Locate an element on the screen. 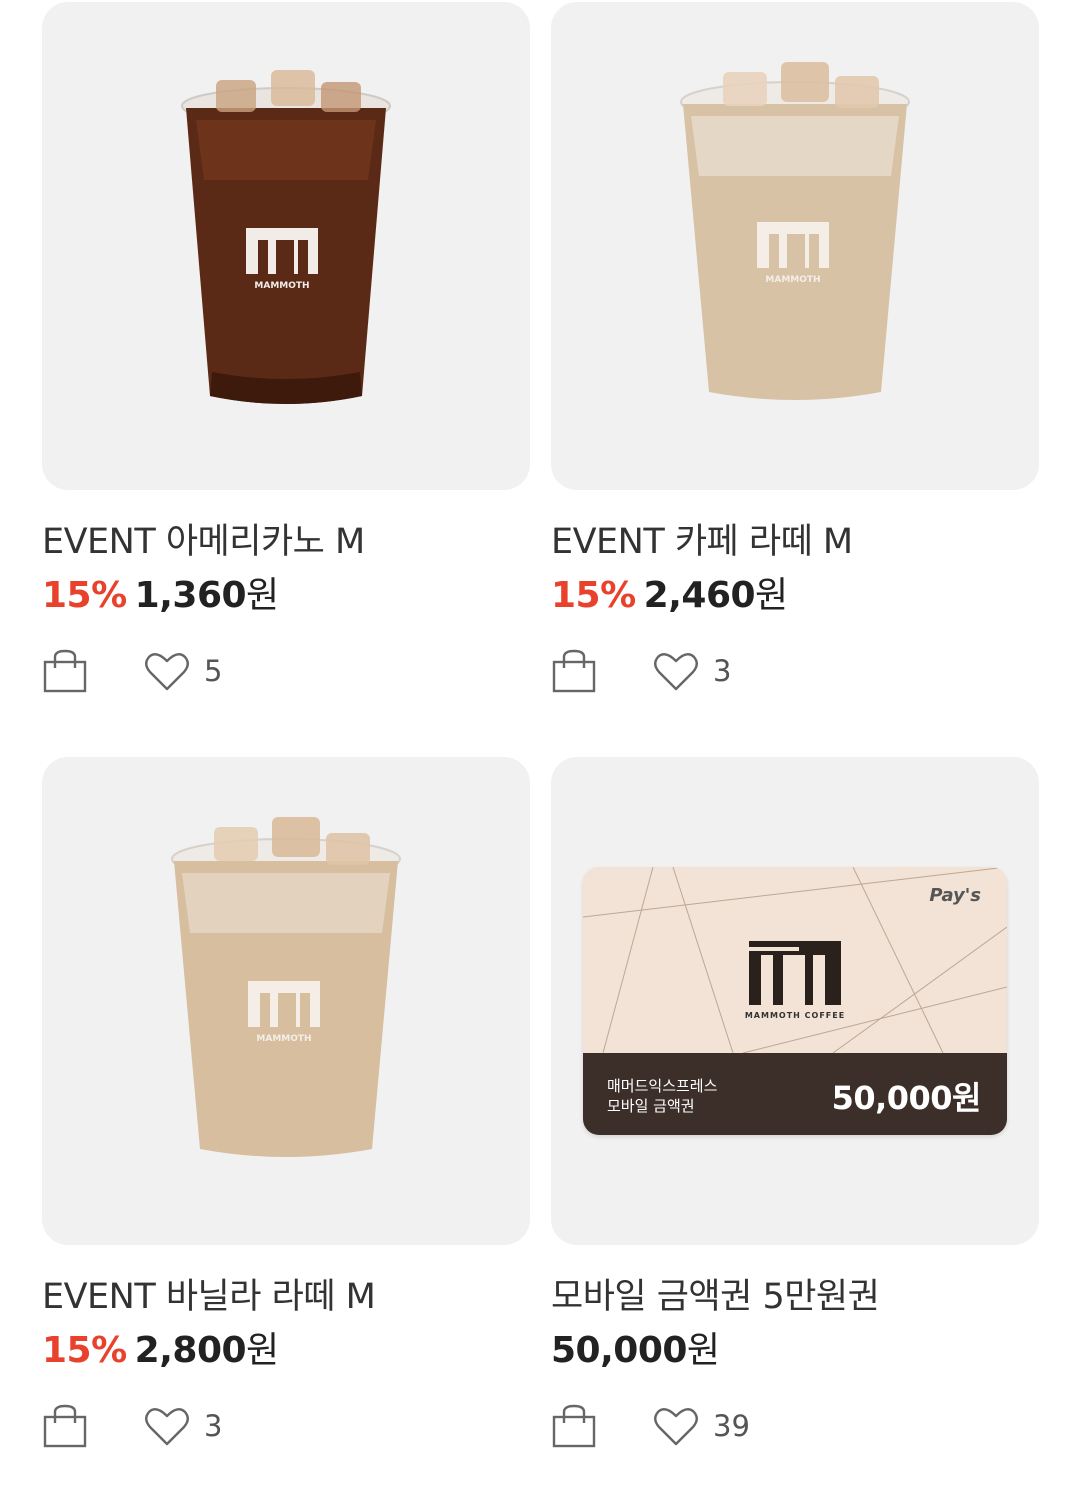  like-button: 5 is located at coordinates (183, 671).